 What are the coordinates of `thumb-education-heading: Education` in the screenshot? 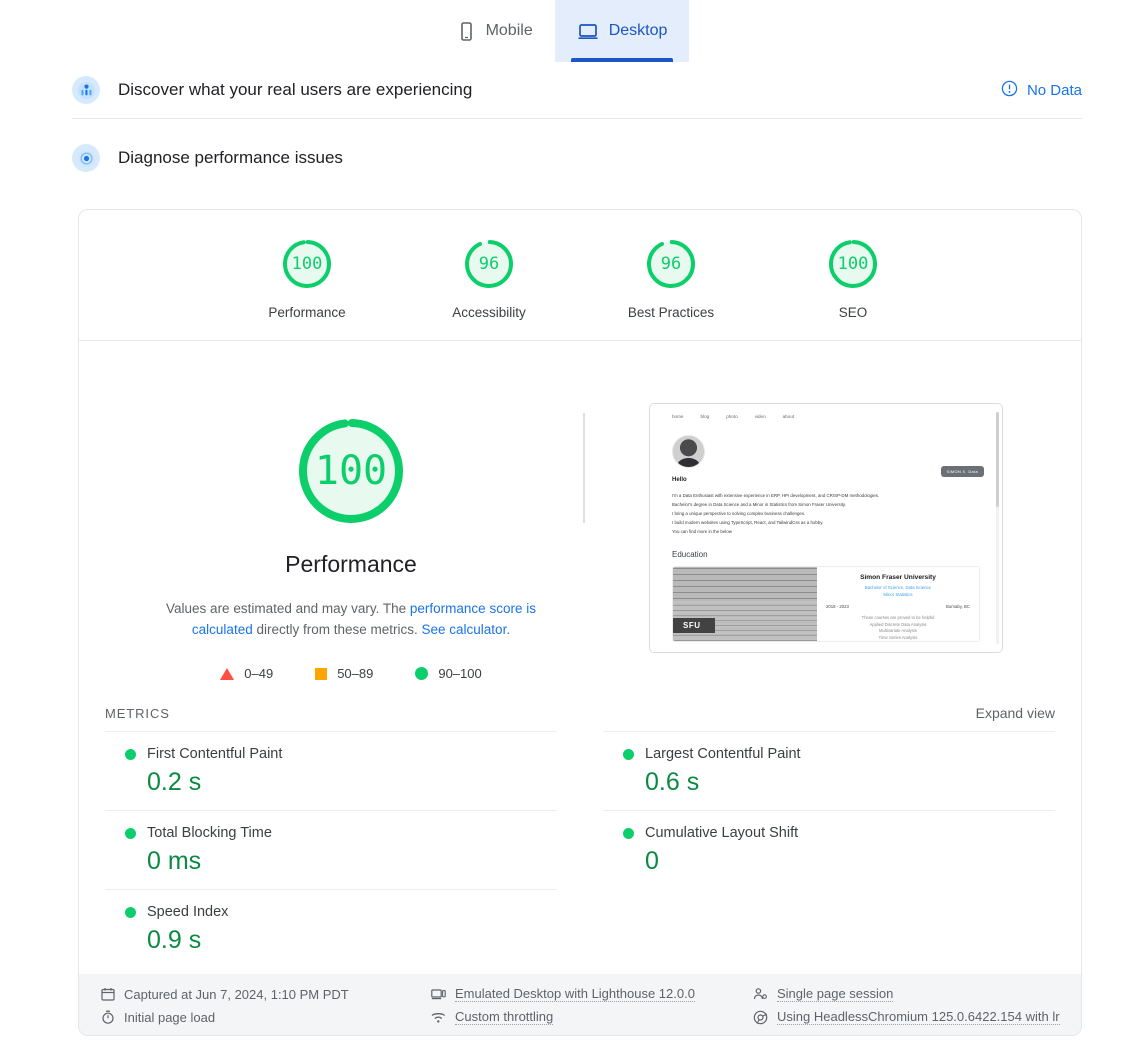 It's located at (690, 555).